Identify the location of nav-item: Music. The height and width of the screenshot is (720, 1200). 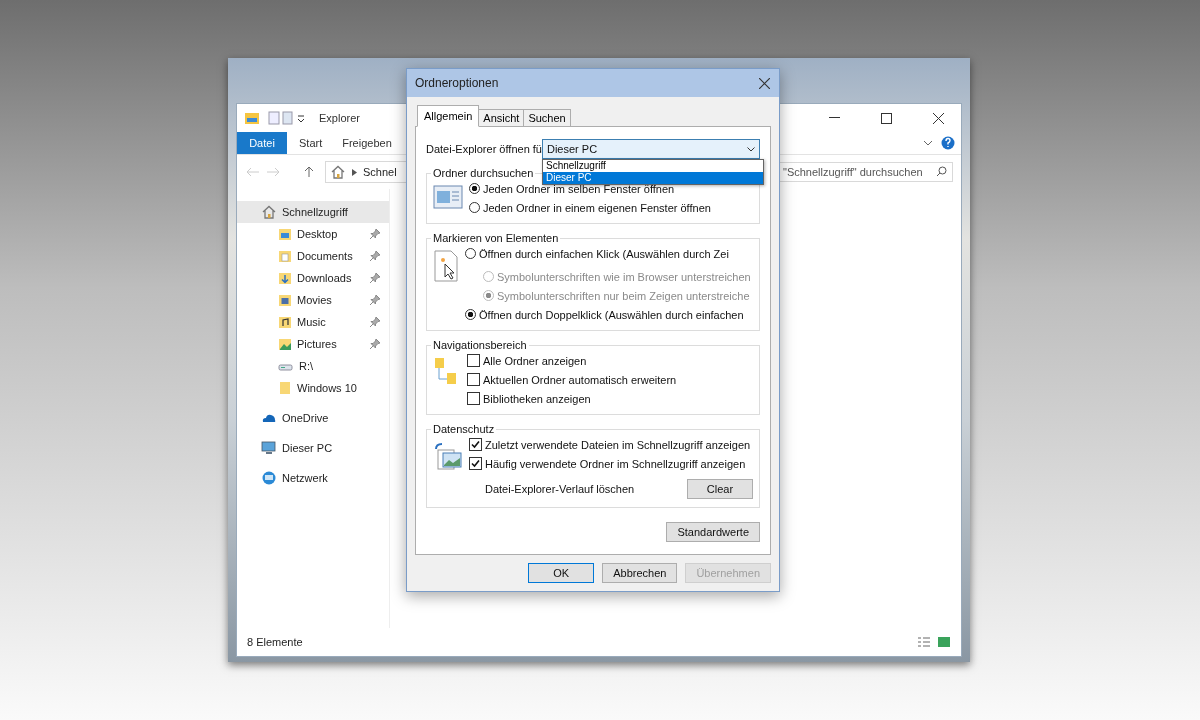
(313, 322).